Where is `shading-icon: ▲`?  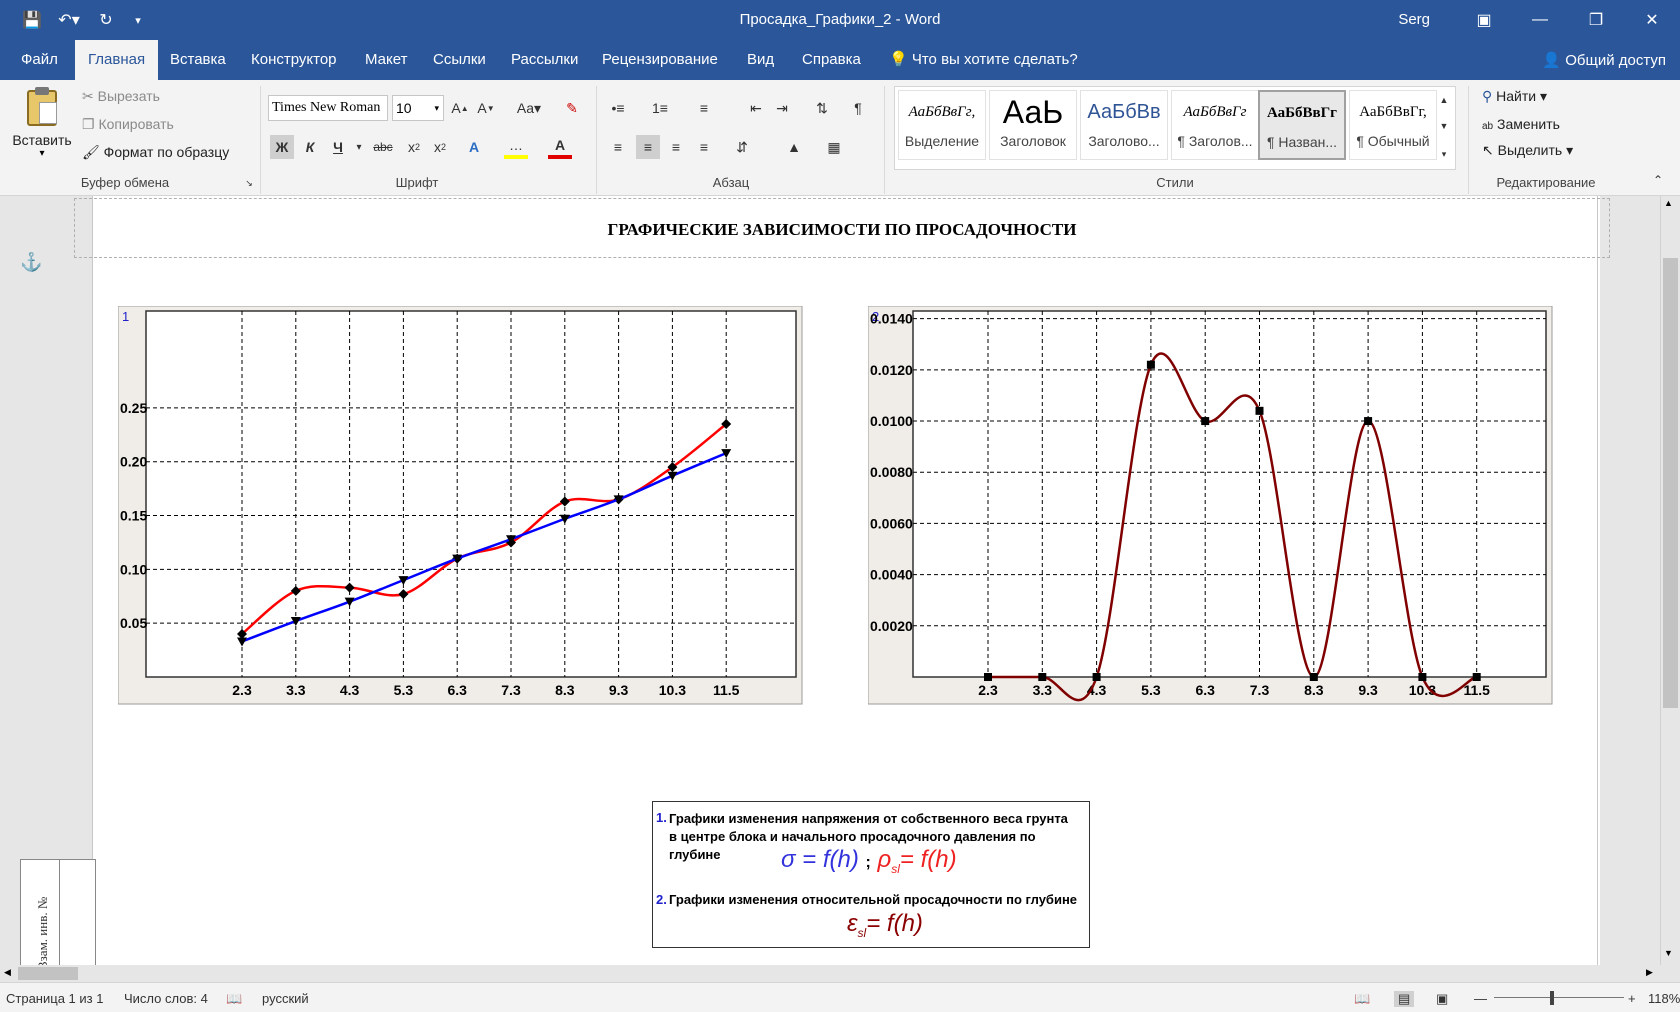
shading-icon: ▲ is located at coordinates (794, 147).